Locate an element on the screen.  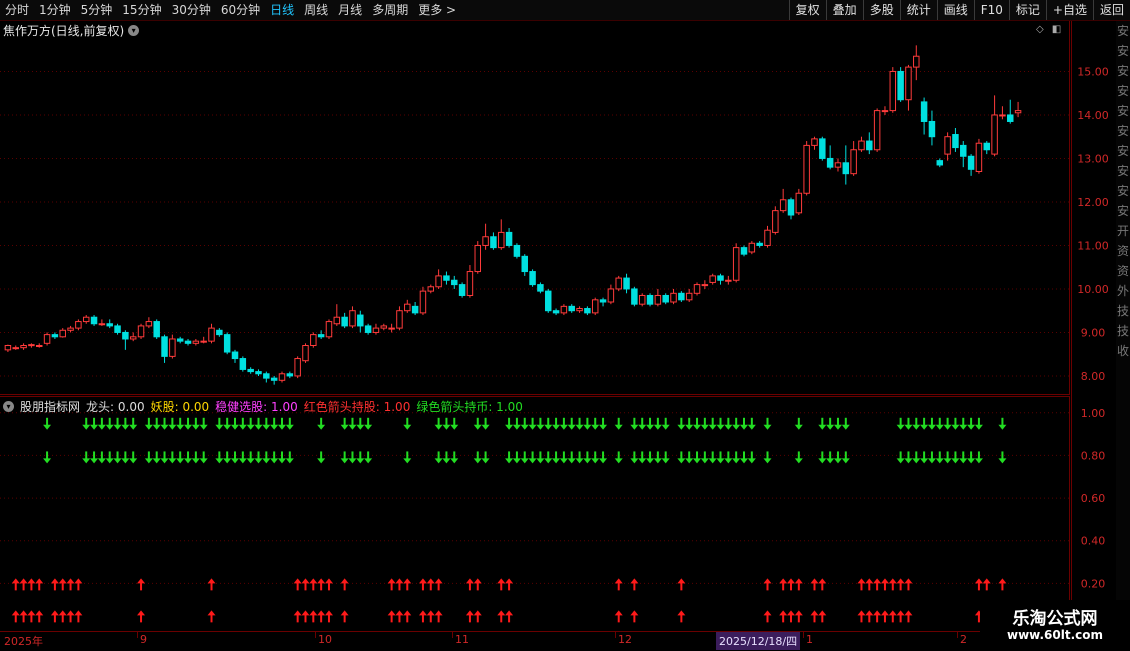
period-tab: 5分钟 is located at coordinates (97, 10).